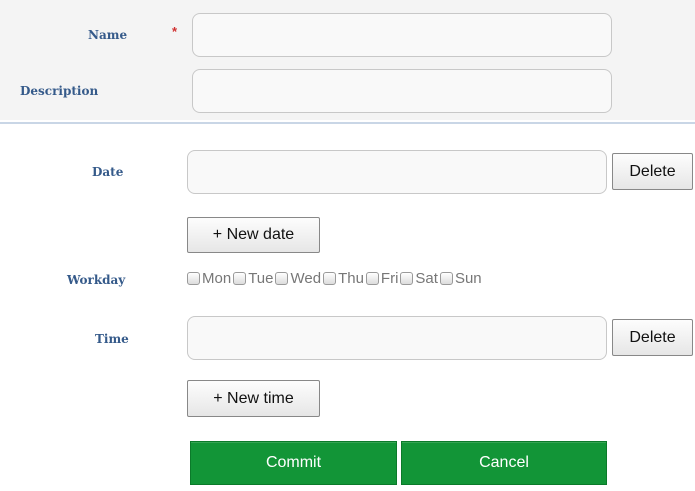 The width and height of the screenshot is (695, 491). I want to click on day-label: Wed, so click(306, 278).